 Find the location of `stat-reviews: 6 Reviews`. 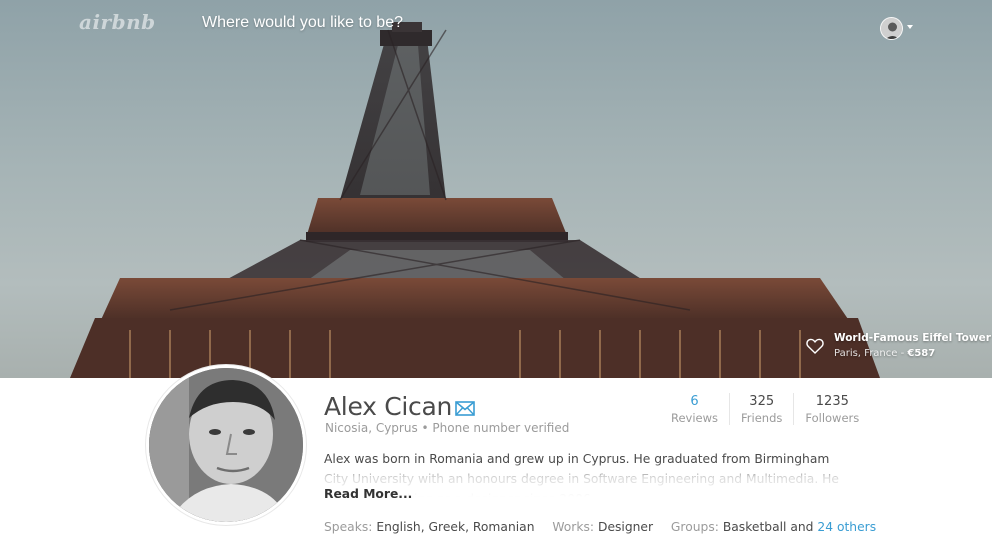

stat-reviews: 6 Reviews is located at coordinates (694, 409).